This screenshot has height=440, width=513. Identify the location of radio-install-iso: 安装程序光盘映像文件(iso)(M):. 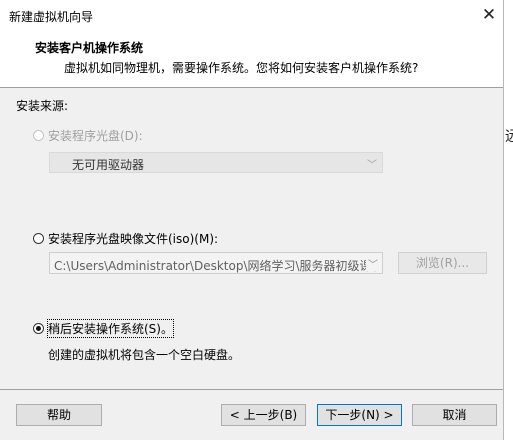
(125, 238).